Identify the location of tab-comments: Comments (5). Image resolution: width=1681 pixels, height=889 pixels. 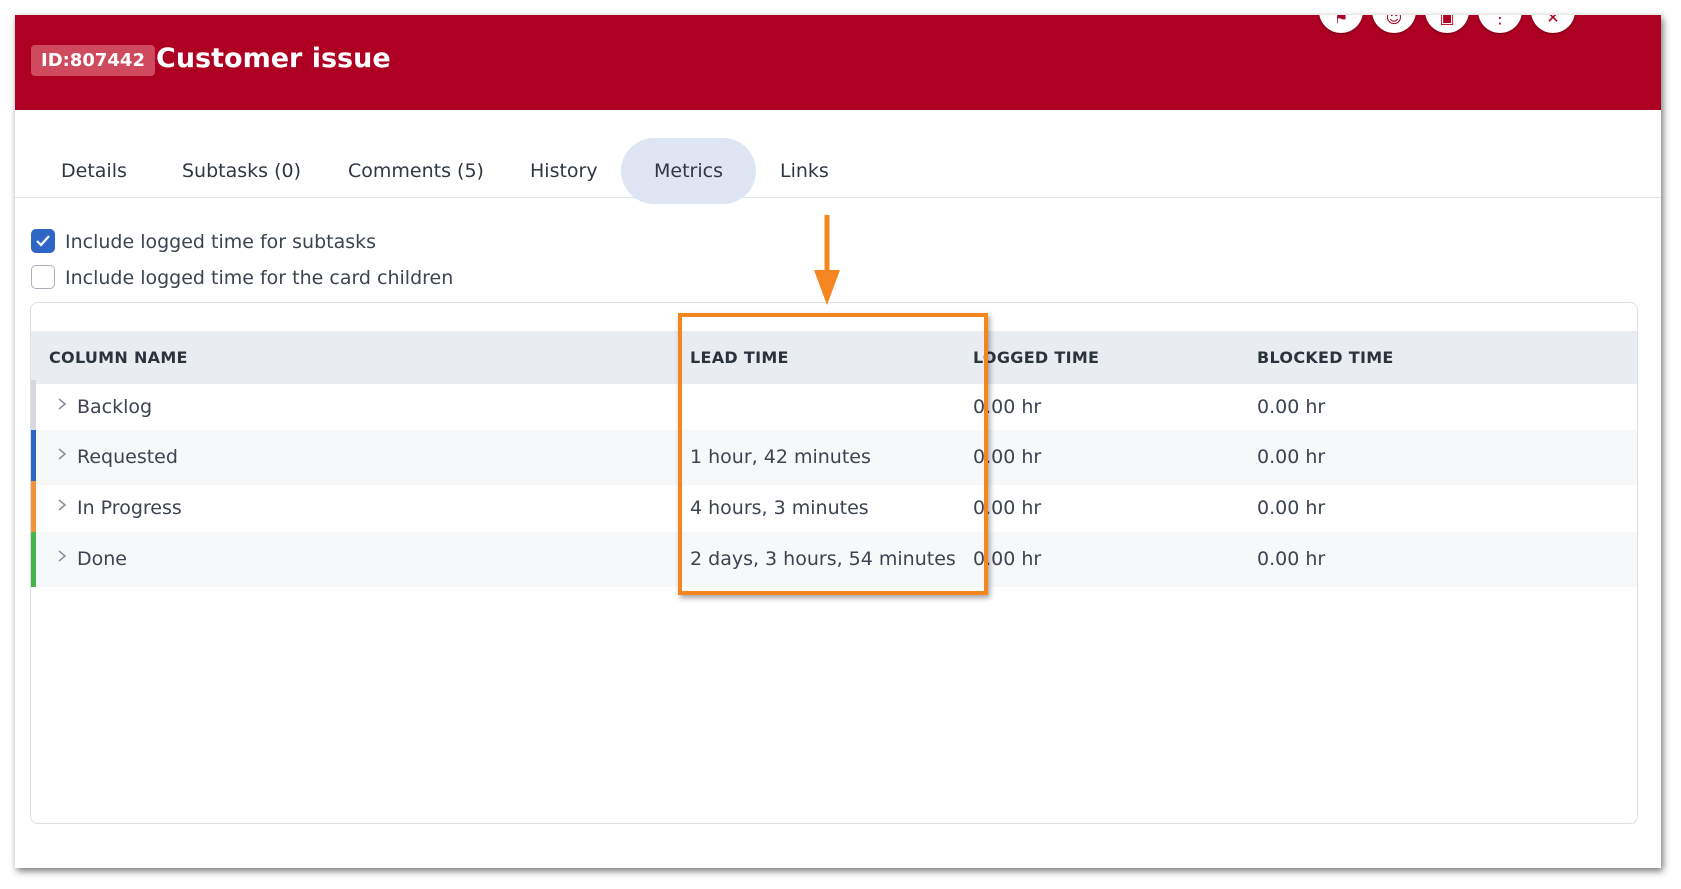
(416, 171).